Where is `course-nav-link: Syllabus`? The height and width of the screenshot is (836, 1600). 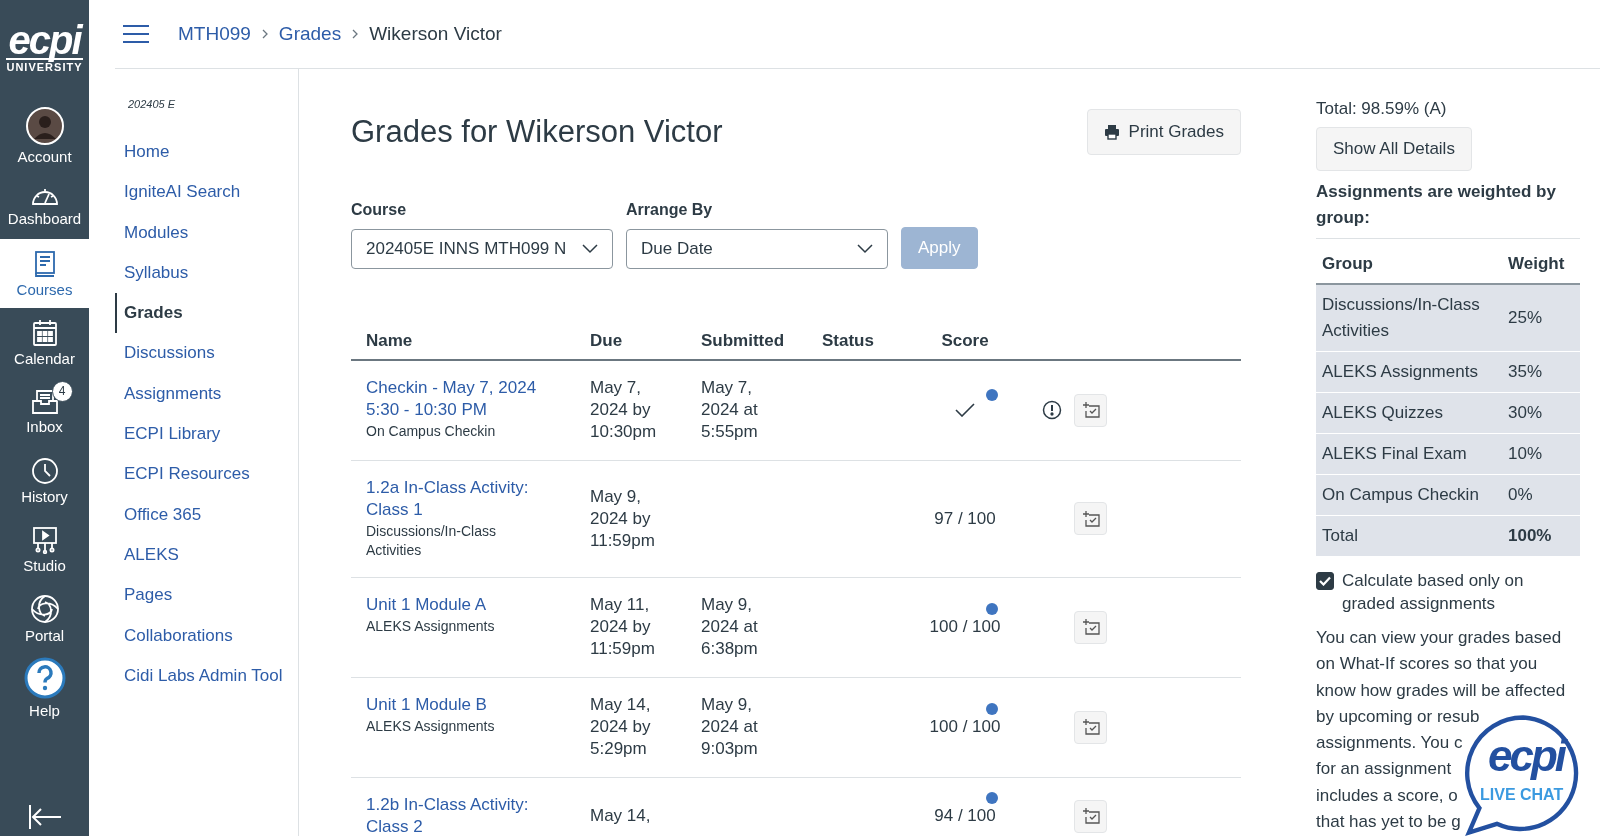
course-nav-link: Syllabus is located at coordinates (206, 272).